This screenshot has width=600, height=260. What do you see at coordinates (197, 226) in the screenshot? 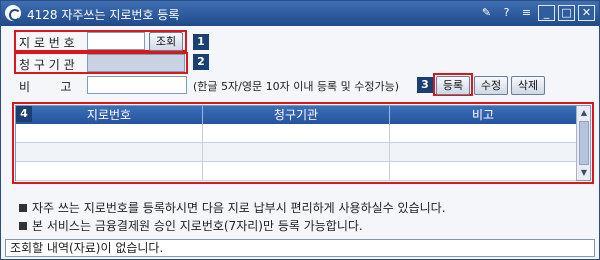
I see `note-text: 본 서비스는 금융결제원 승인 지로번호(7자리)만 등록 가능합니다.` at bounding box center [197, 226].